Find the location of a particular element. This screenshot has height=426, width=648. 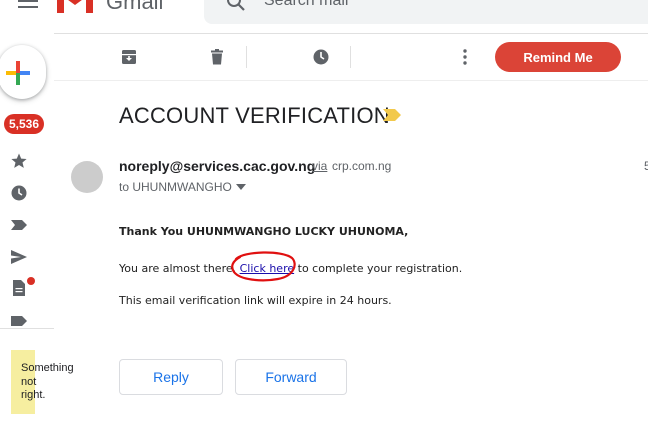

recipient-line: to UHUNMWANGHO is located at coordinates (175, 187).